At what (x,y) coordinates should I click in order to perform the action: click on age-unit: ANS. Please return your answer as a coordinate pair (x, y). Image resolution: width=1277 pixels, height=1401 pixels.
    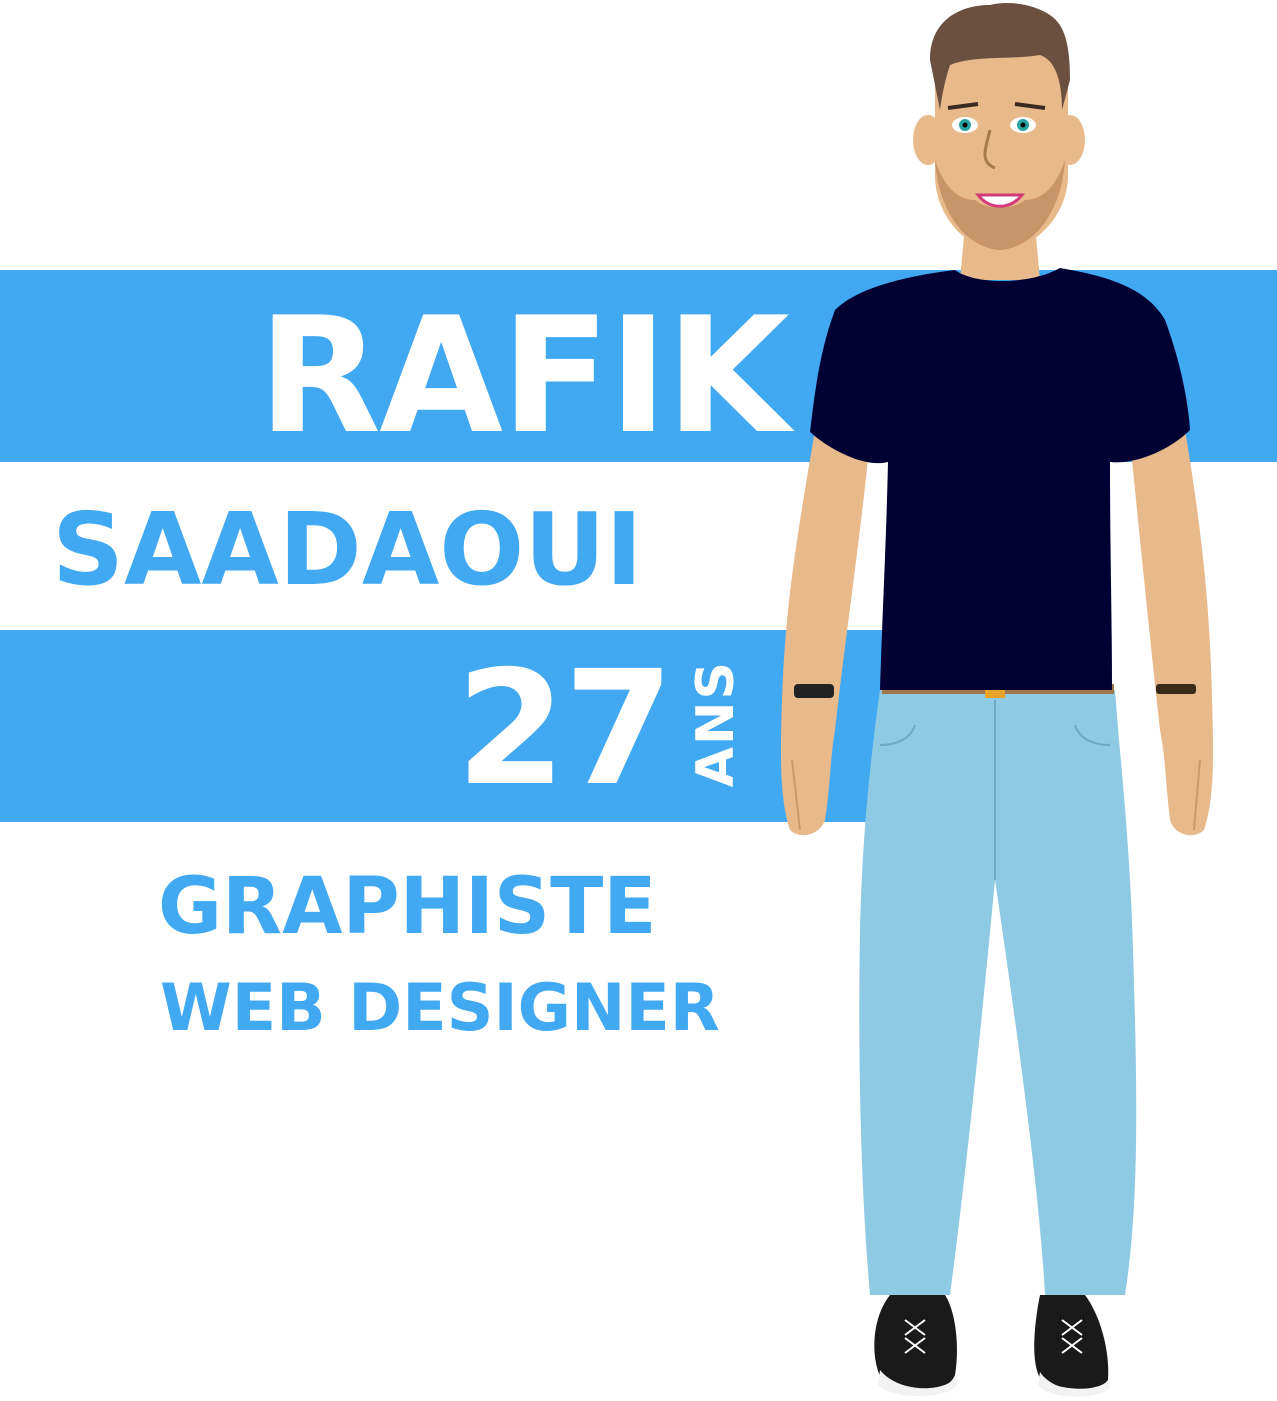
    Looking at the image, I should click on (716, 724).